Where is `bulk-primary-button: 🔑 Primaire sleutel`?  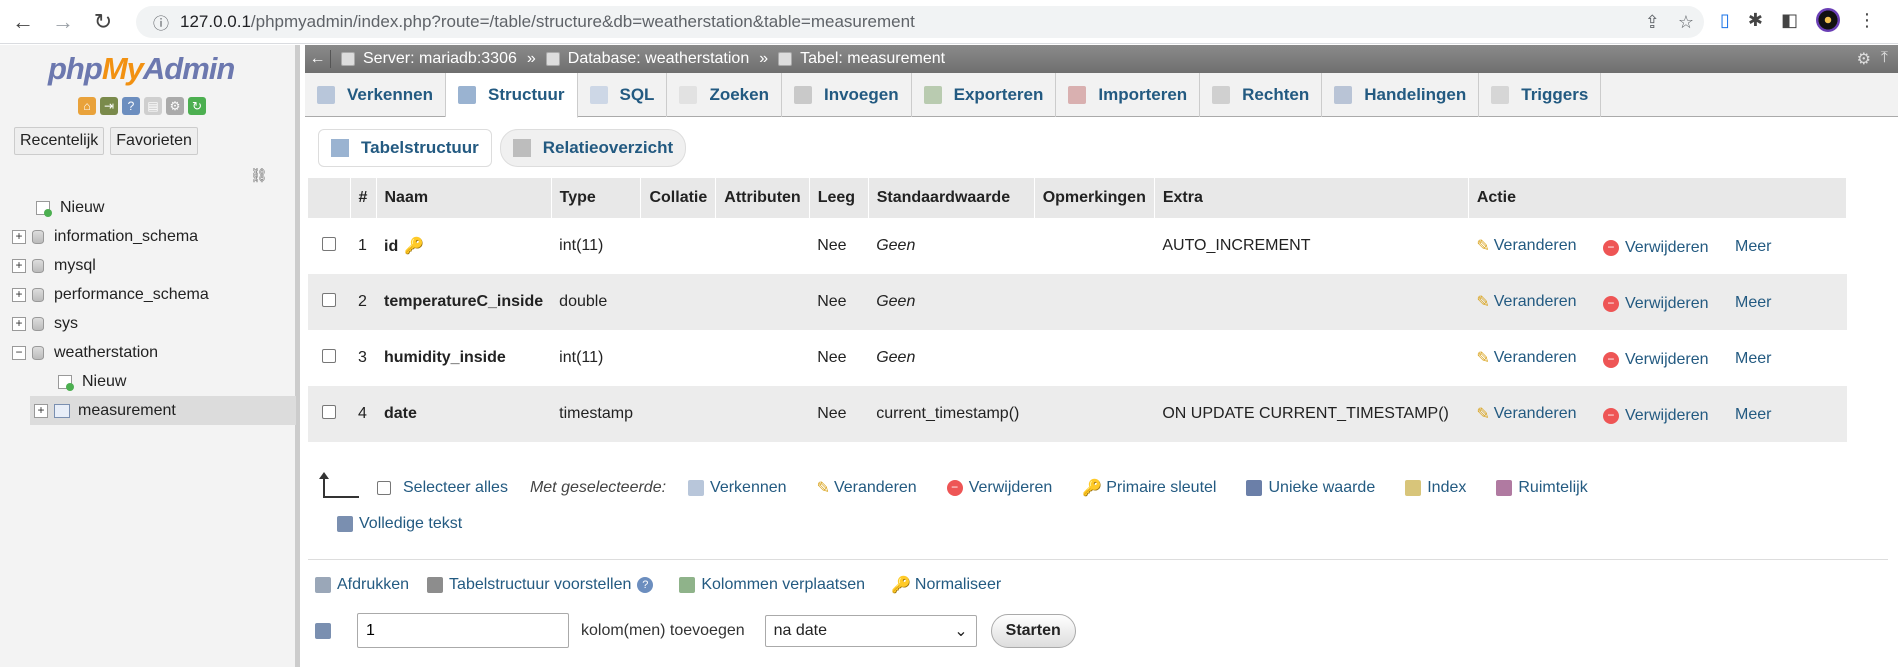 bulk-primary-button: 🔑 Primaire sleutel is located at coordinates (1149, 488).